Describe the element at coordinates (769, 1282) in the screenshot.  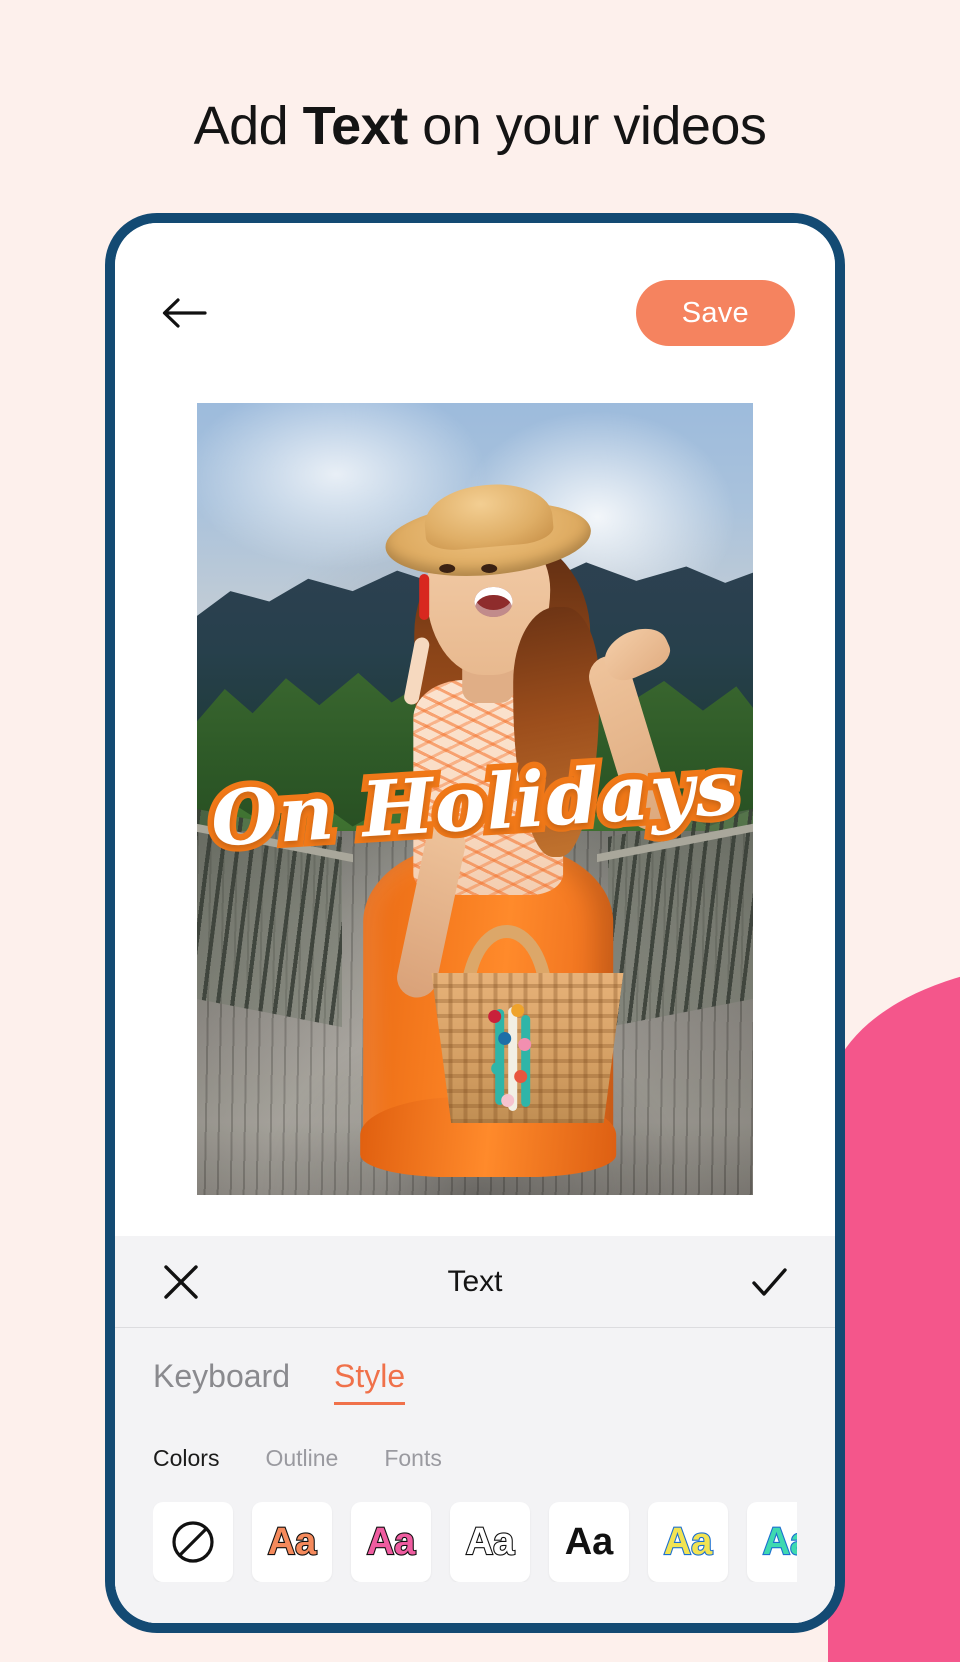
I see `checkmark-icon` at that location.